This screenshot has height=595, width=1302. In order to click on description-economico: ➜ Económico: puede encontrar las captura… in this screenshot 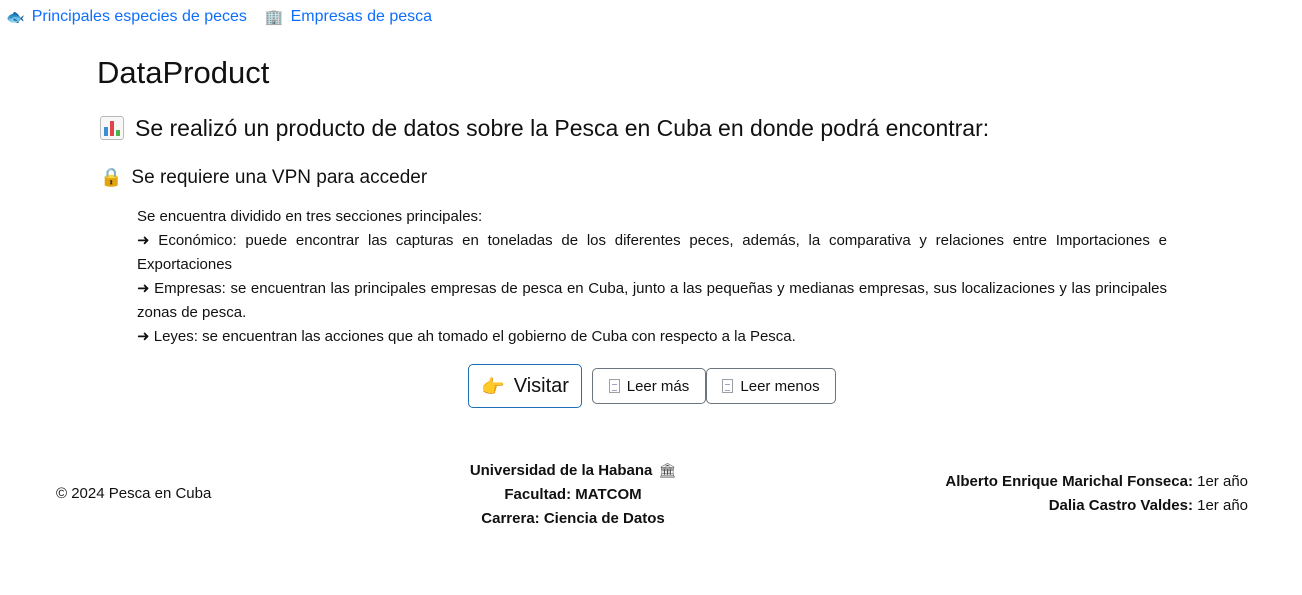, I will do `click(652, 252)`.